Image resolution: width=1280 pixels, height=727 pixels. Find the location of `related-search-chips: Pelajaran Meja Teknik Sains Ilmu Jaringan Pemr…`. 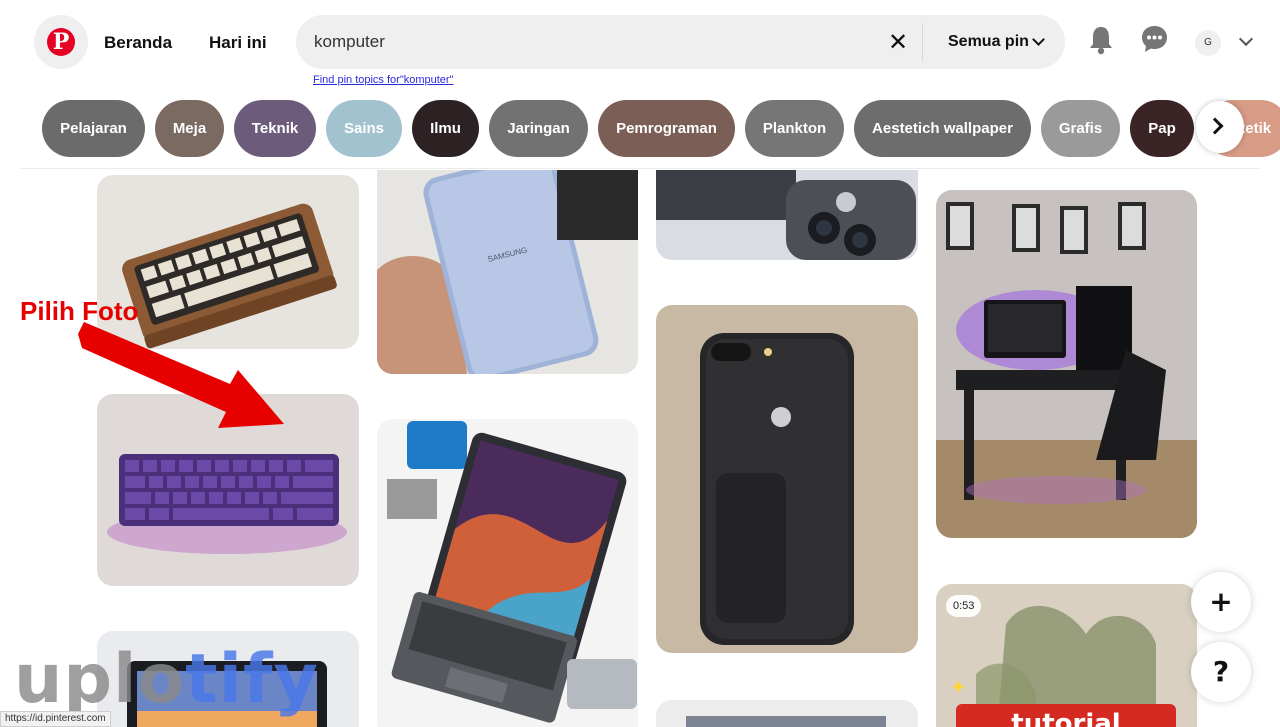

related-search-chips: Pelajaran Meja Teknik Sains Ilmu Jaringan Pemr… is located at coordinates (640, 129).